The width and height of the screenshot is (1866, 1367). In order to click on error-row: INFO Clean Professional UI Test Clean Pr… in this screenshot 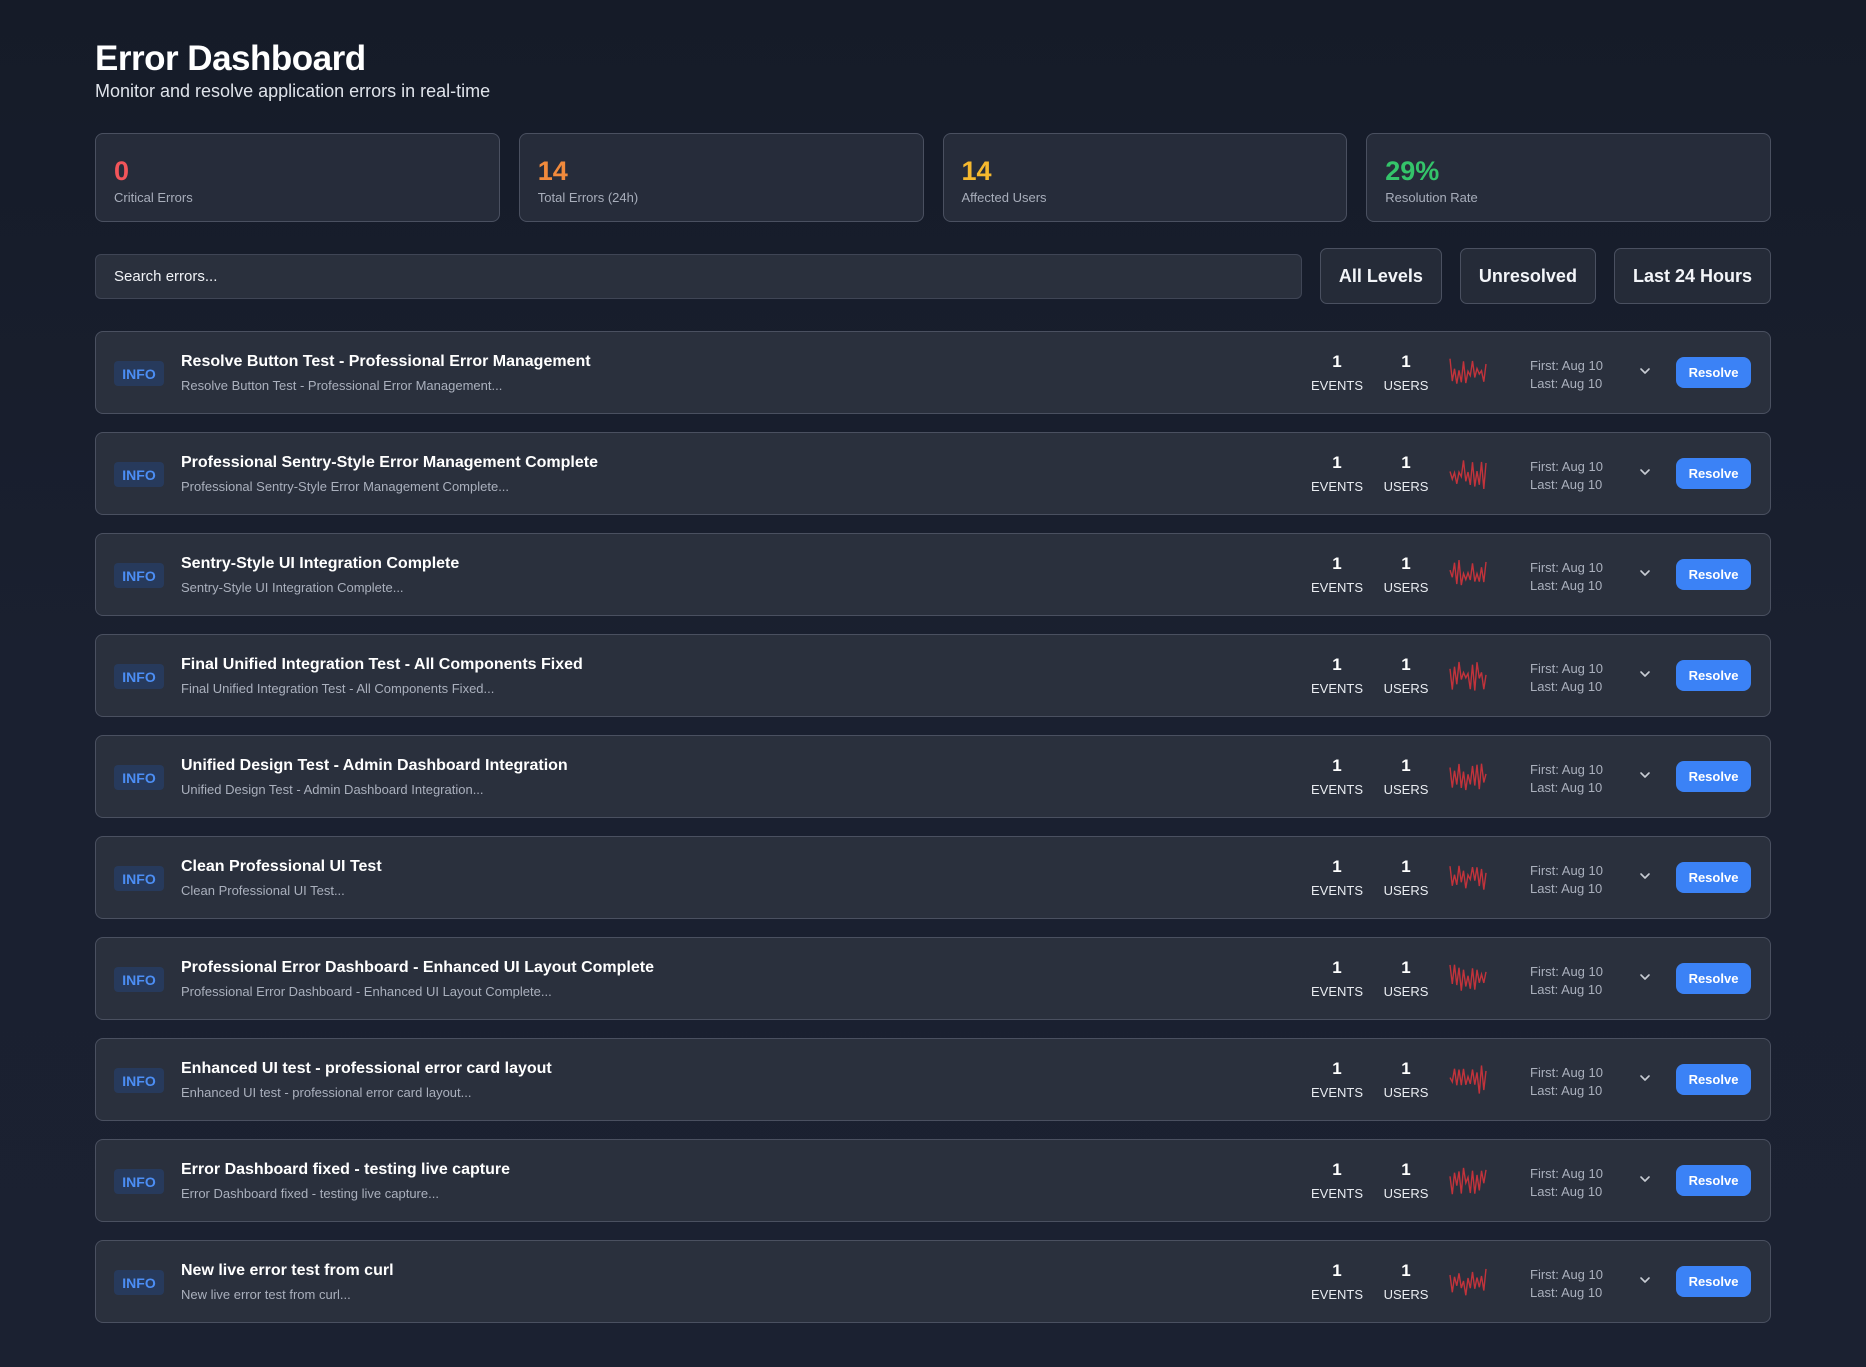, I will do `click(933, 877)`.